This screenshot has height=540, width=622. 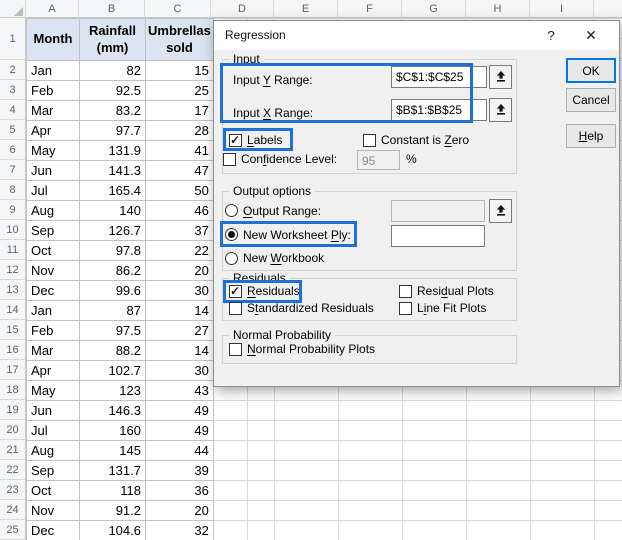 I want to click on cell-month: Mar, so click(x=53, y=350).